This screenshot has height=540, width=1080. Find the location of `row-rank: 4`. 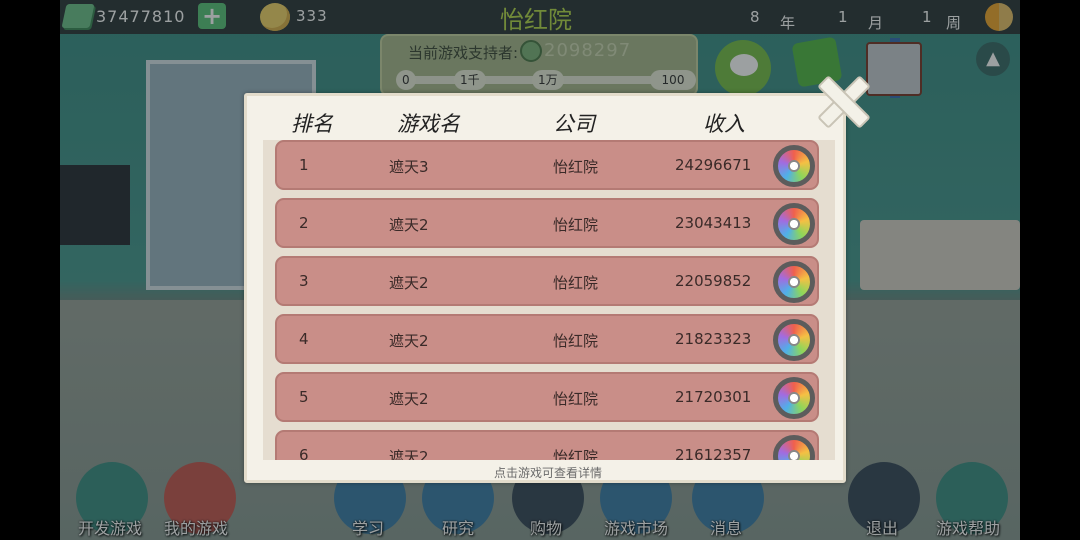

row-rank: 4 is located at coordinates (304, 339).